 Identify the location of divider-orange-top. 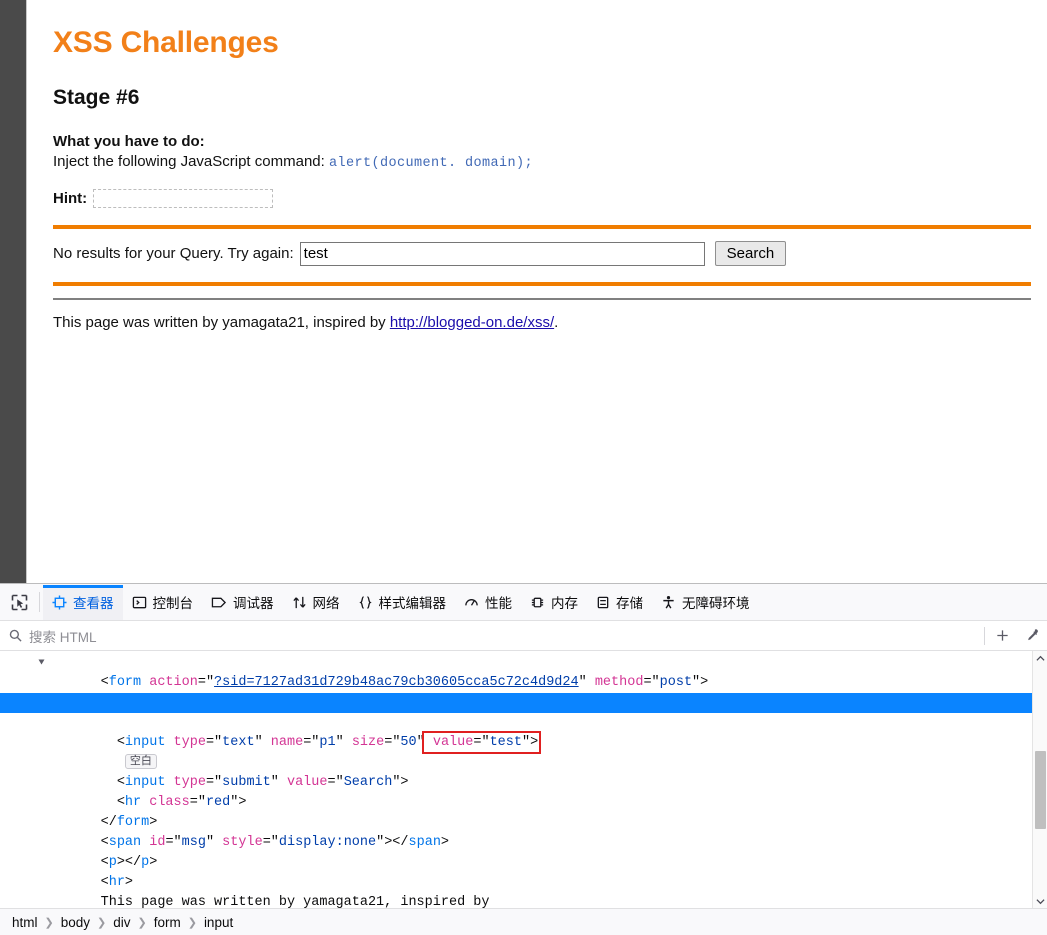
(542, 227).